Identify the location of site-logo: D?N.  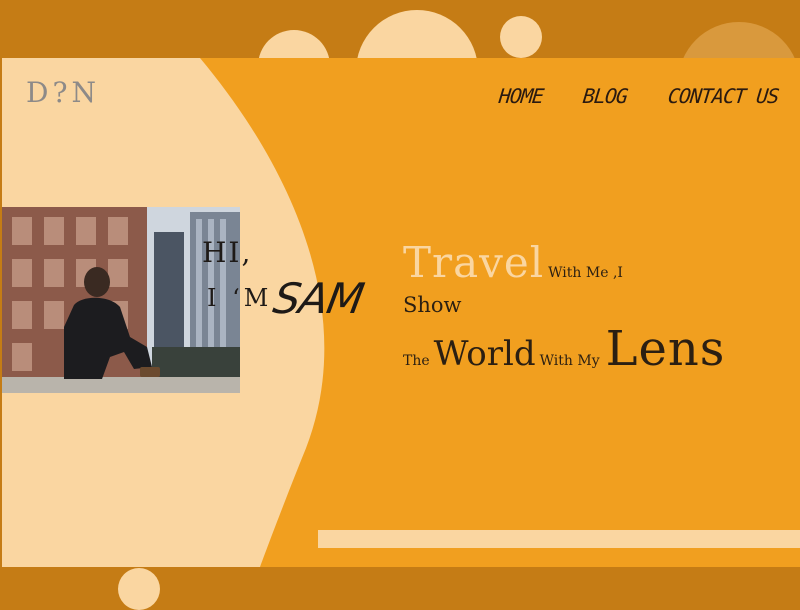
(63, 92).